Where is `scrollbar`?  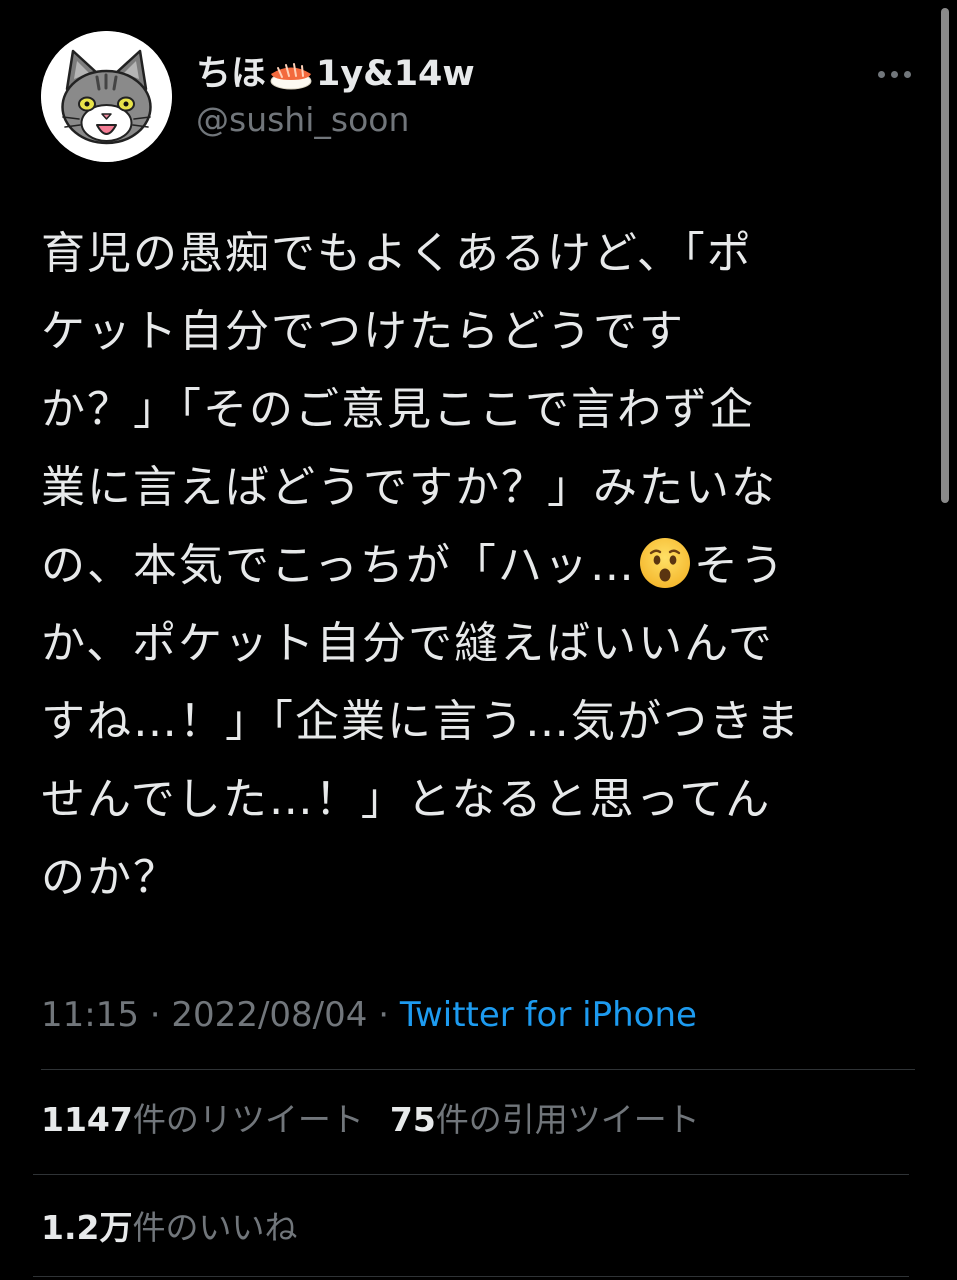 scrollbar is located at coordinates (945, 255).